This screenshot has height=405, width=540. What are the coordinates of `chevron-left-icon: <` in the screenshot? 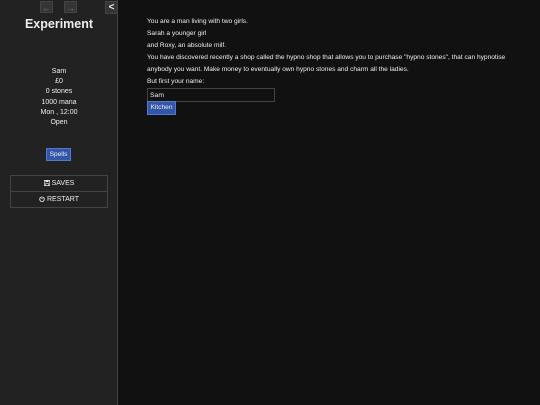 It's located at (111, 7).